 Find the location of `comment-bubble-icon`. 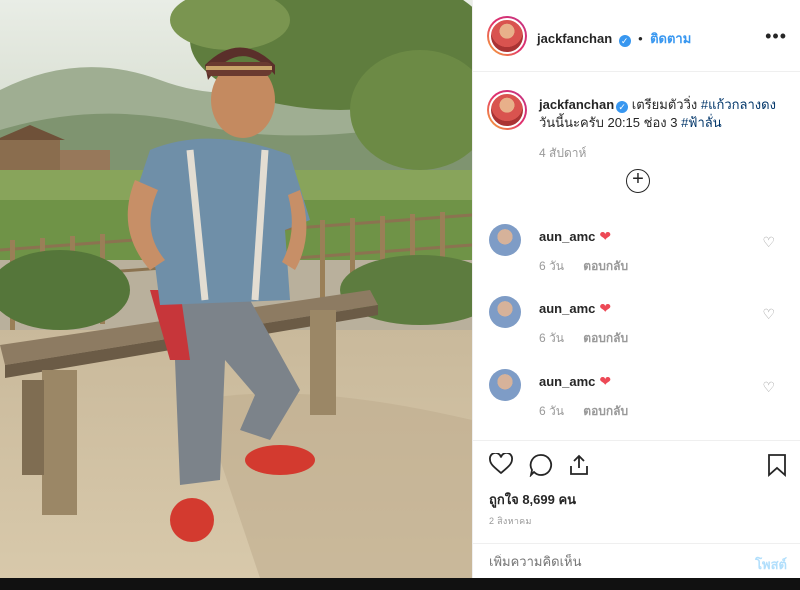

comment-bubble-icon is located at coordinates (541, 468).